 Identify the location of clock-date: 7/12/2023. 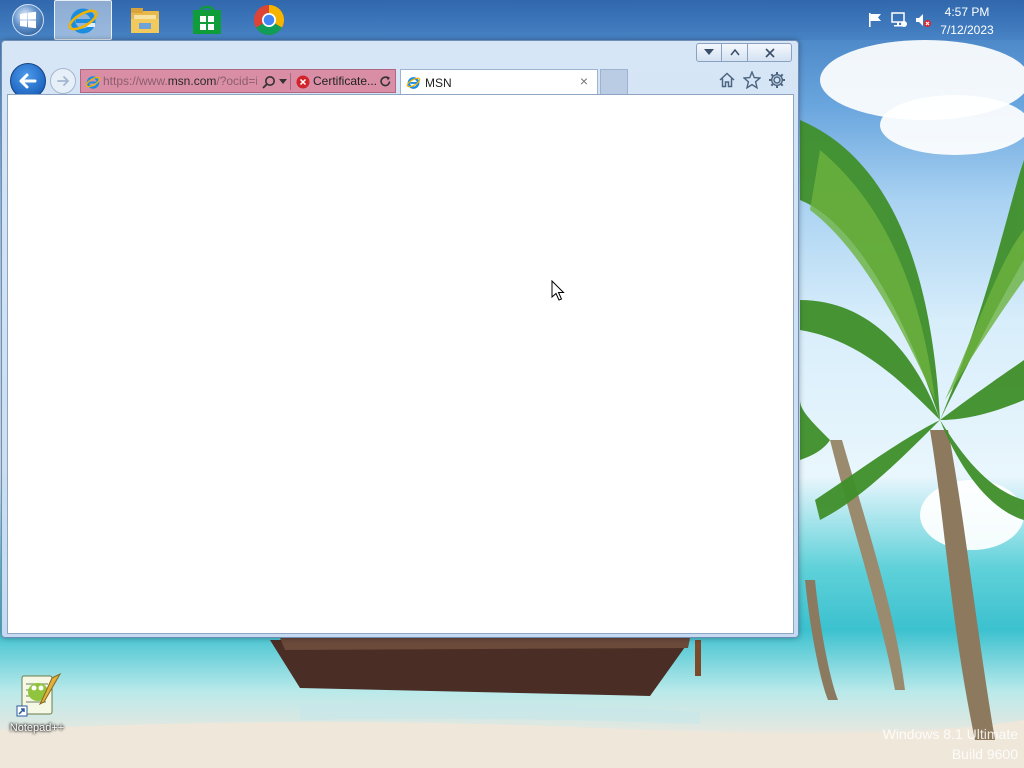
(967, 30).